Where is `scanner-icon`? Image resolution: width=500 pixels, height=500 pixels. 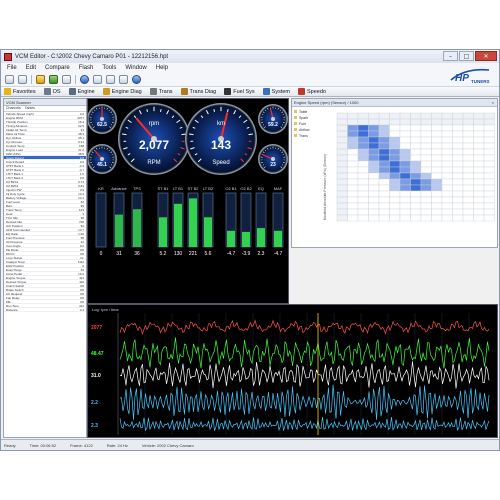 scanner-icon is located at coordinates (84, 79).